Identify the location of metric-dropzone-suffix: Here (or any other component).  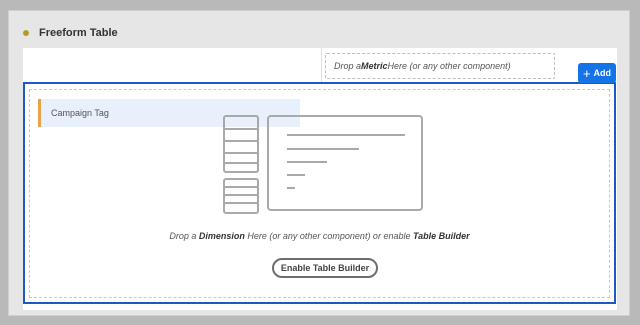
(449, 66).